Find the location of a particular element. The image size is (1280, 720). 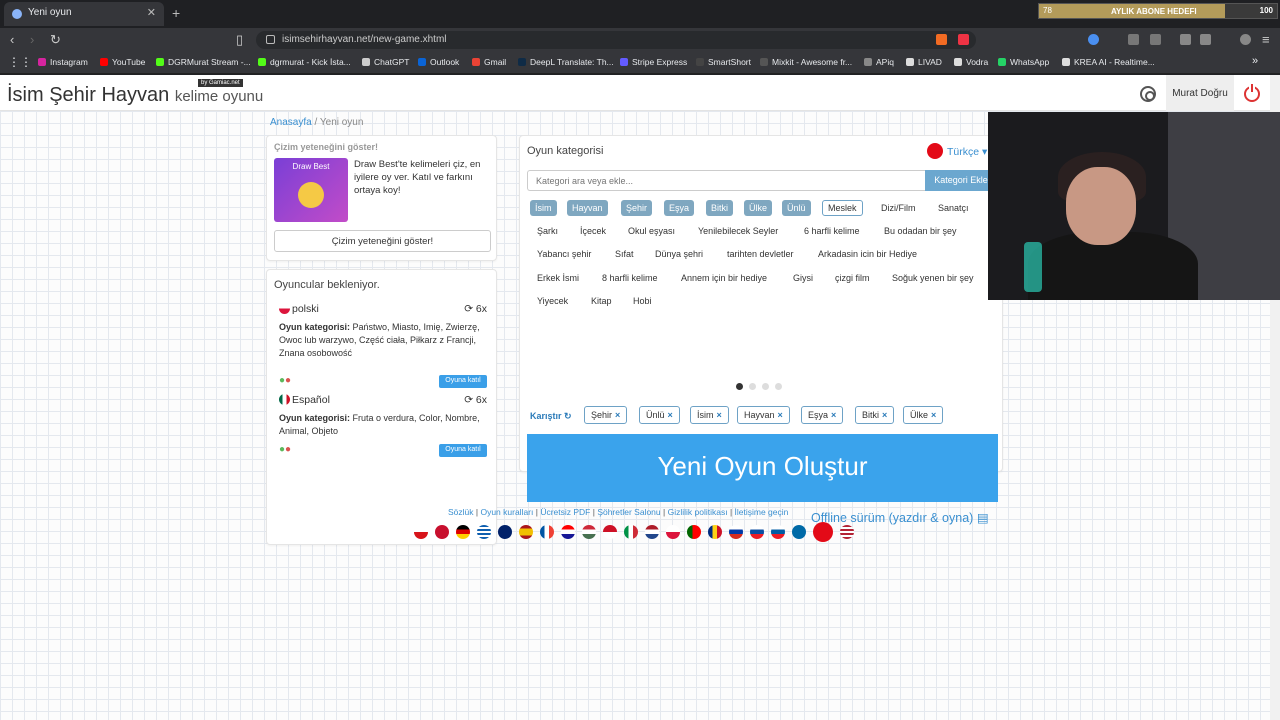

vpn-icon is located at coordinates (1245, 39).